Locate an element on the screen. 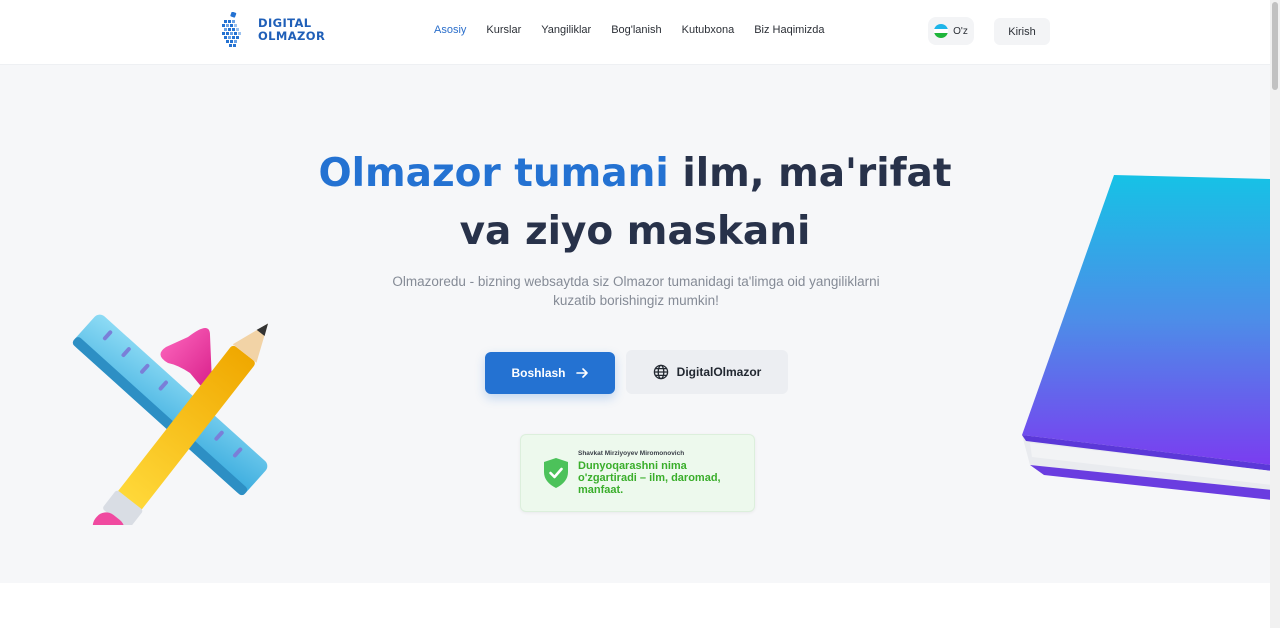 This screenshot has width=1280, height=628. start-button: Boshlash is located at coordinates (550, 373).